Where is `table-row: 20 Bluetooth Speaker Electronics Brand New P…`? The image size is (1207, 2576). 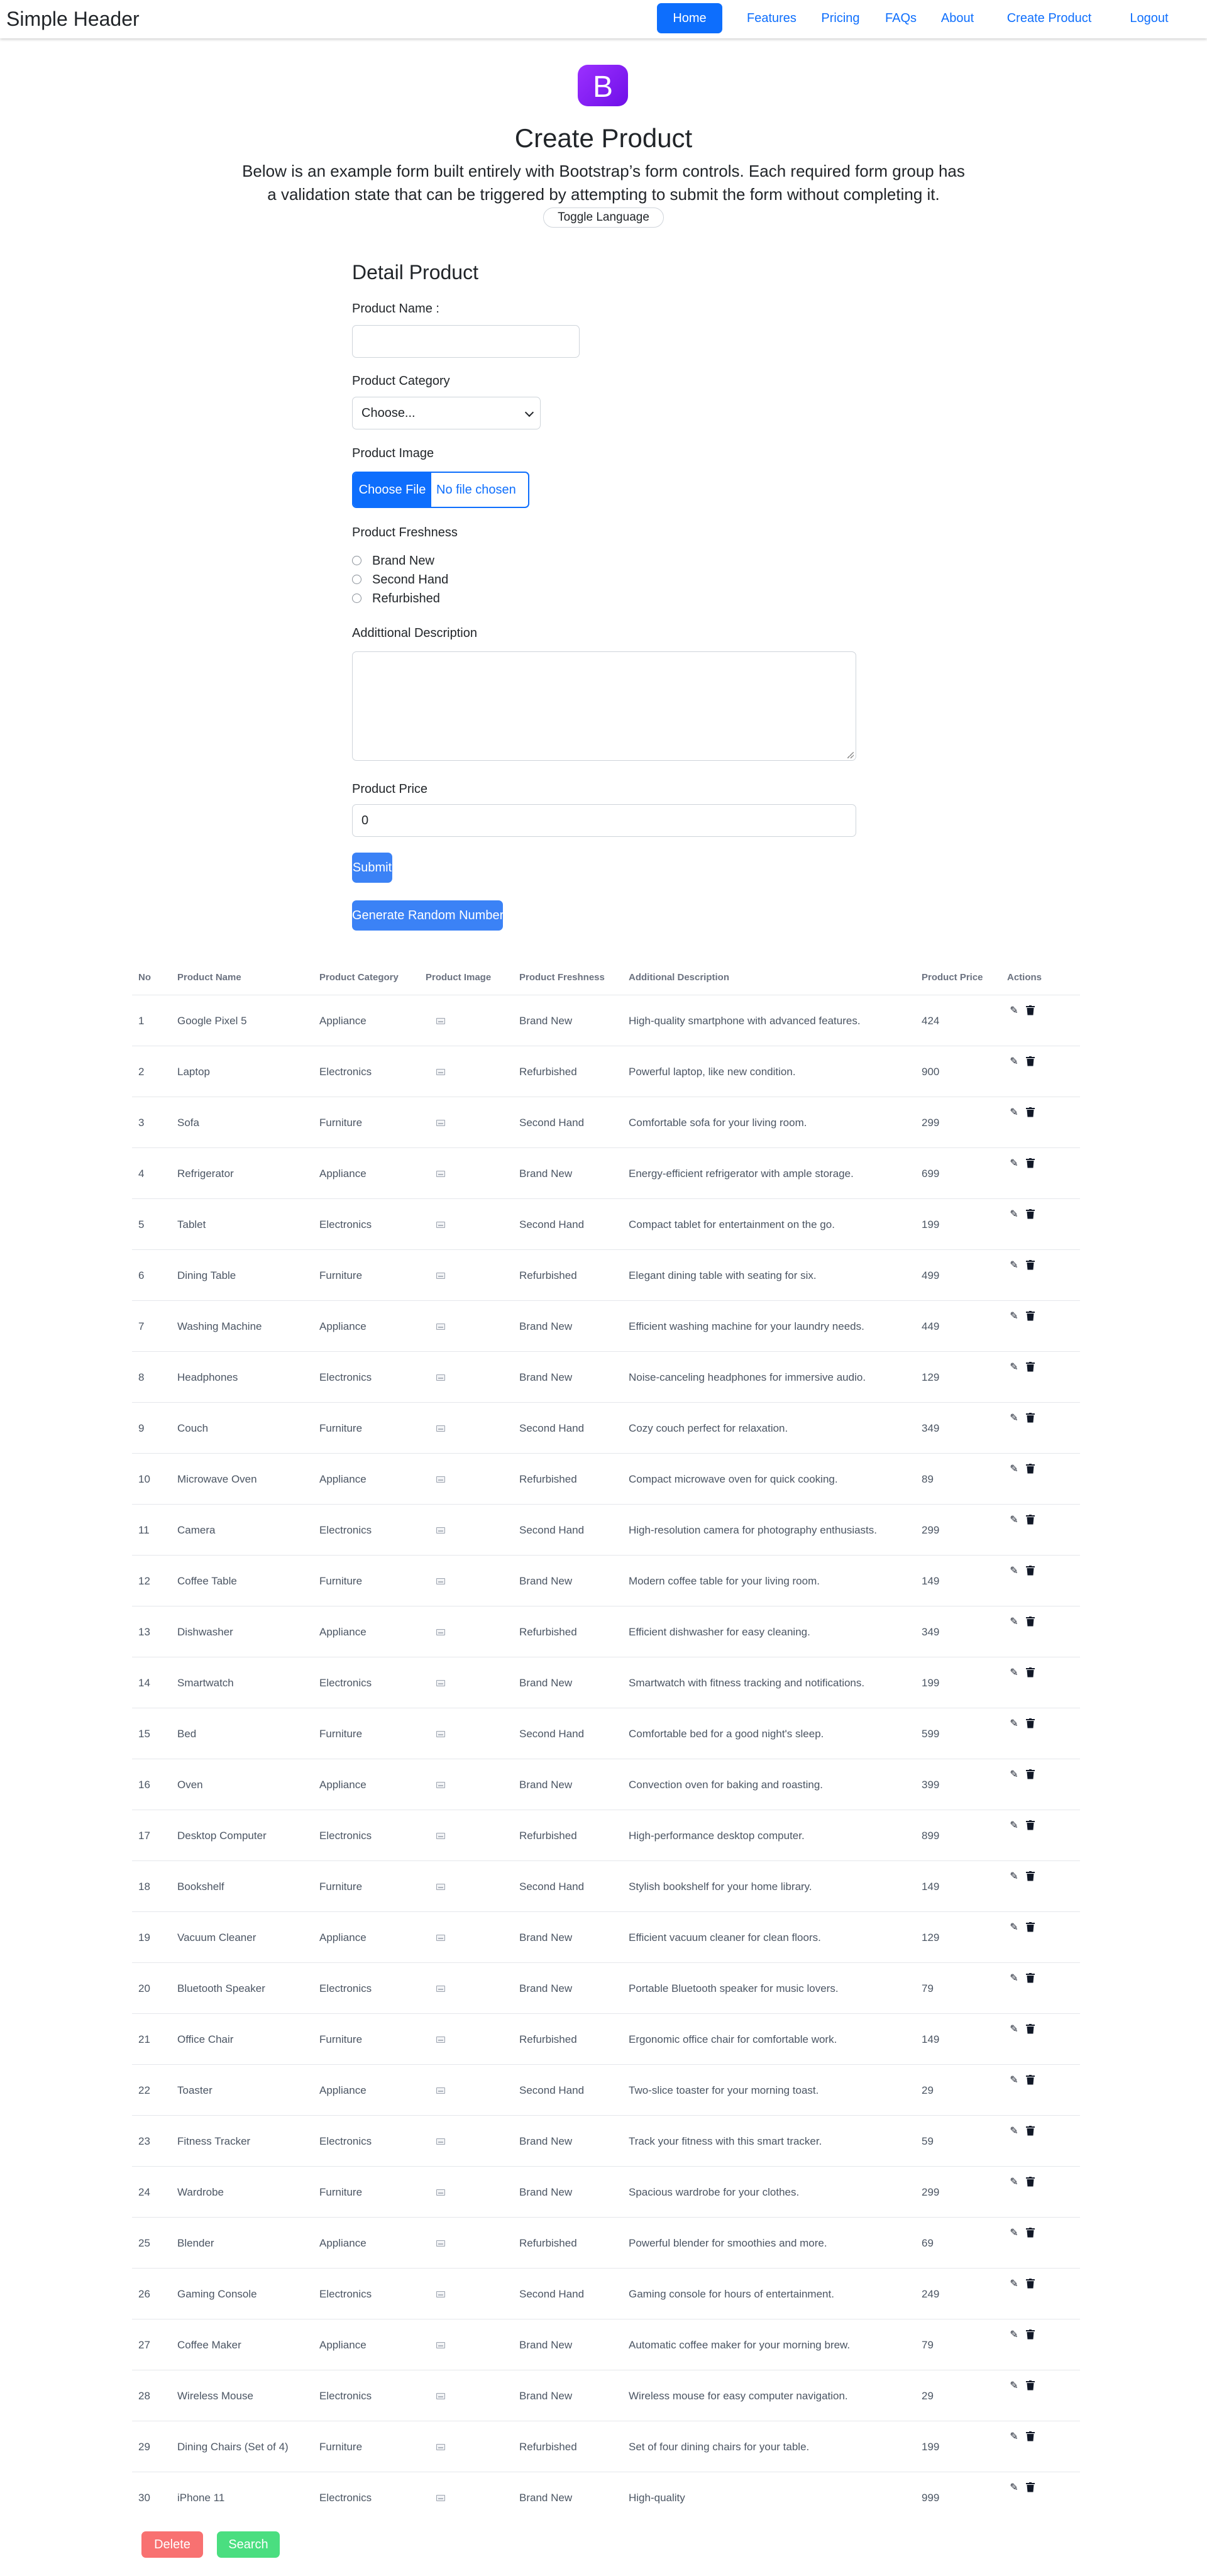
table-row: 20 Bluetooth Speaker Electronics Brand New P… is located at coordinates (606, 1987).